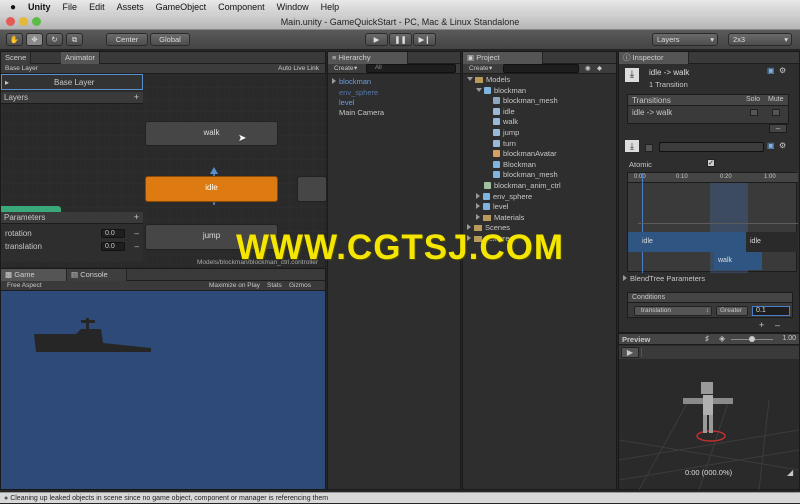 The image size is (800, 504). Describe the element at coordinates (344, 69) in the screenshot. I see `hierarchy-create-button: Create` at that location.